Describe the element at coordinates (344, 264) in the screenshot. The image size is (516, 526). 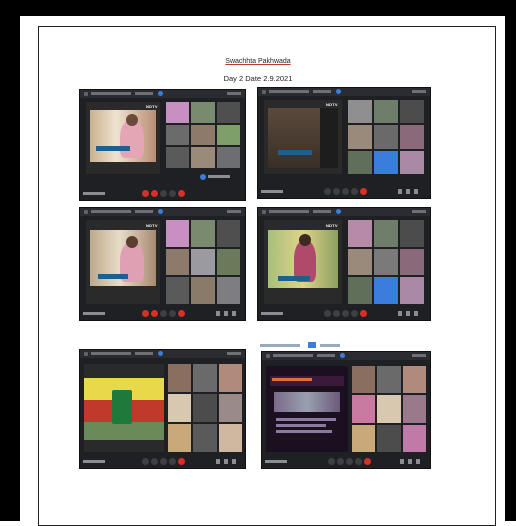
I see `meeting-screenshot-4: NDTV` at that location.